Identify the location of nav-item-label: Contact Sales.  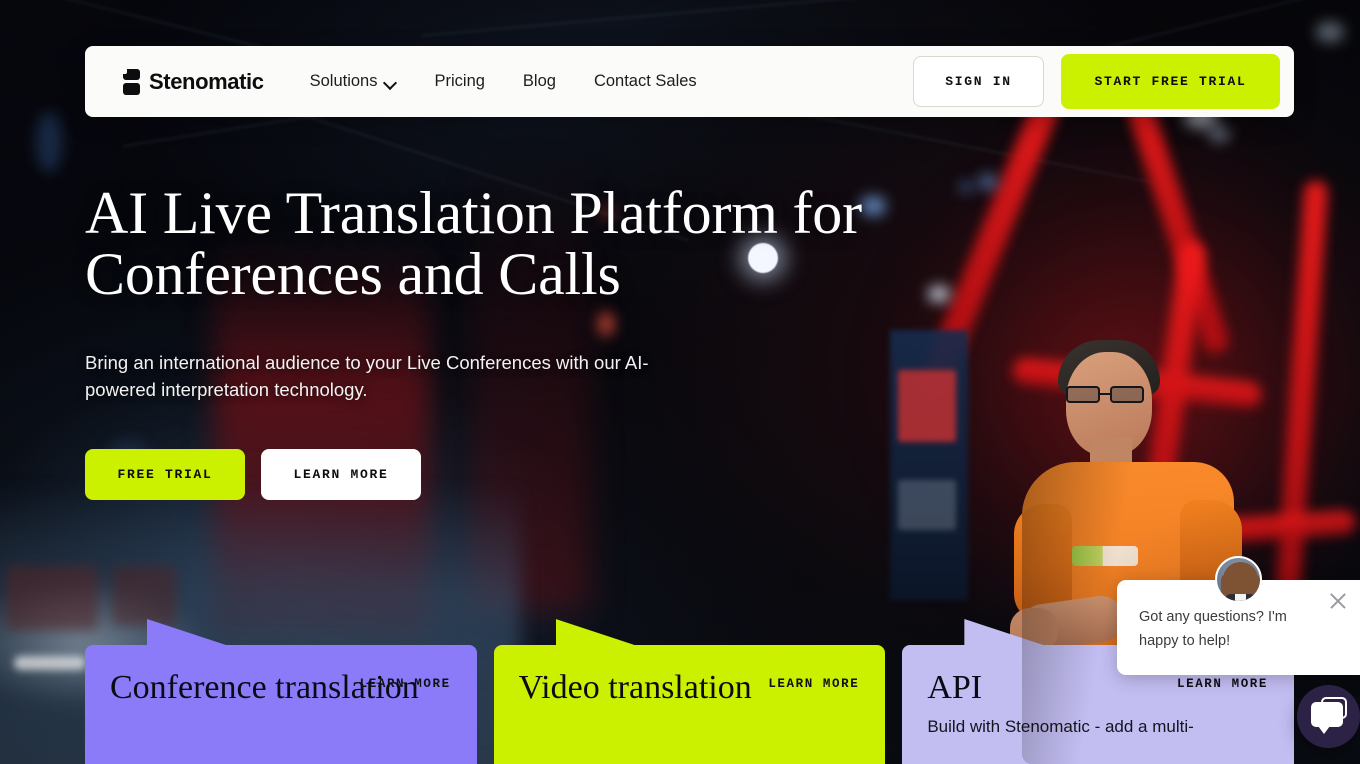
(645, 81).